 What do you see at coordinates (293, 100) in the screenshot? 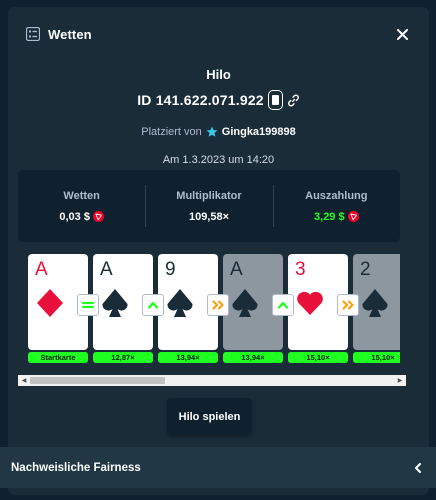
I see `link-icon` at bounding box center [293, 100].